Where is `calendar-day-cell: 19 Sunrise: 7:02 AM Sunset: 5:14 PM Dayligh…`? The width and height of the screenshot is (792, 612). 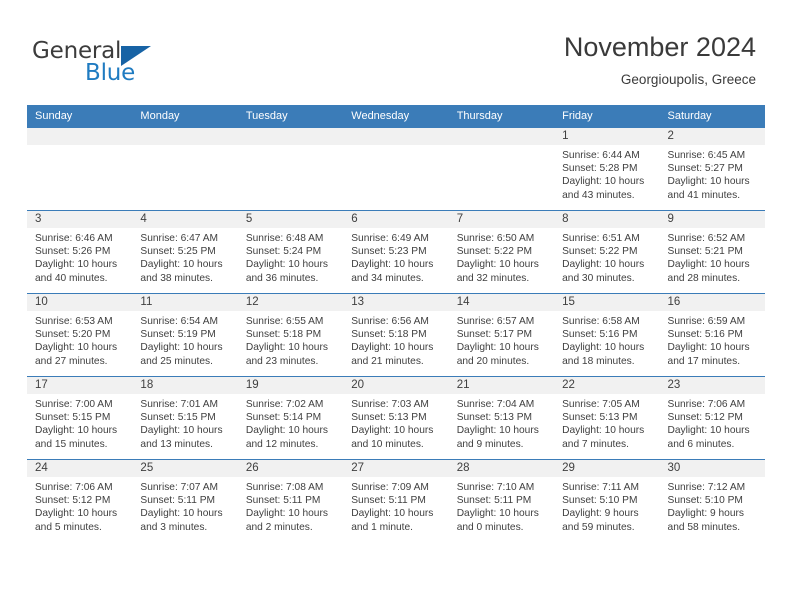
calendar-day-cell: 19 Sunrise: 7:02 AM Sunset: 5:14 PM Dayligh… is located at coordinates (290, 418).